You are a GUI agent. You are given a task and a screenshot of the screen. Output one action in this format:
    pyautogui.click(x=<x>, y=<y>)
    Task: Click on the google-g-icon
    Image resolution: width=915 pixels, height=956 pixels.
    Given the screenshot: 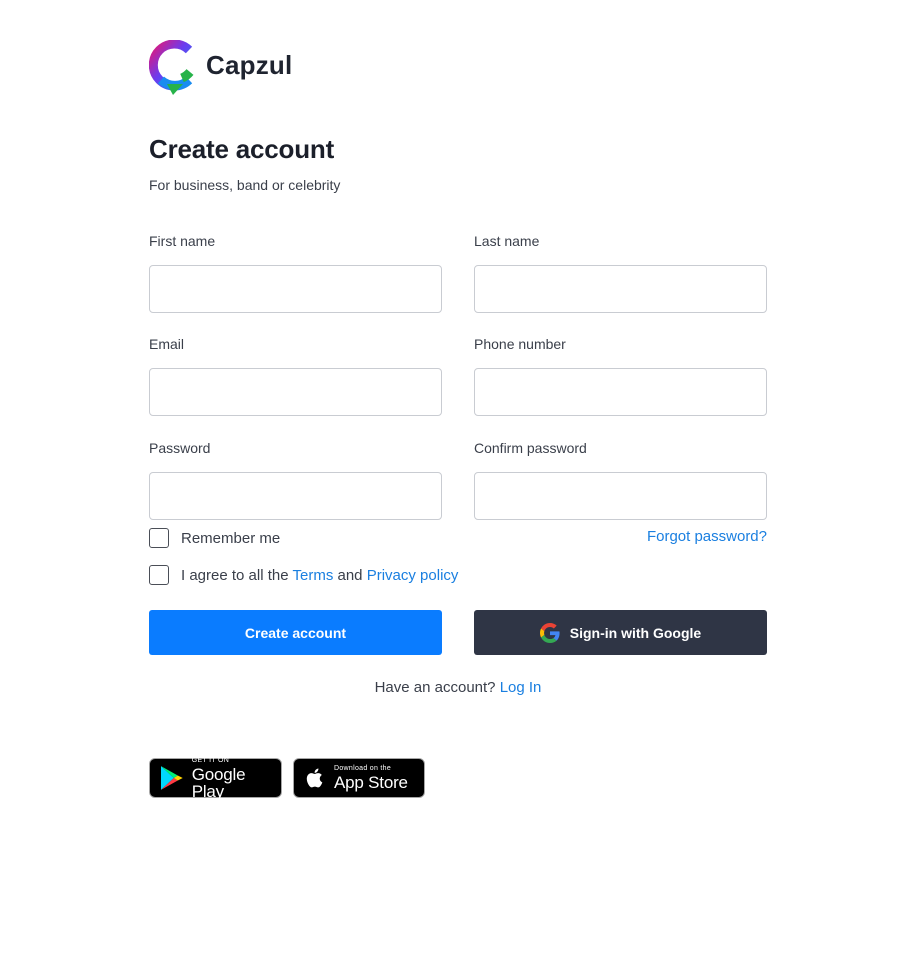 What is the action you would take?
    pyautogui.click(x=549, y=632)
    